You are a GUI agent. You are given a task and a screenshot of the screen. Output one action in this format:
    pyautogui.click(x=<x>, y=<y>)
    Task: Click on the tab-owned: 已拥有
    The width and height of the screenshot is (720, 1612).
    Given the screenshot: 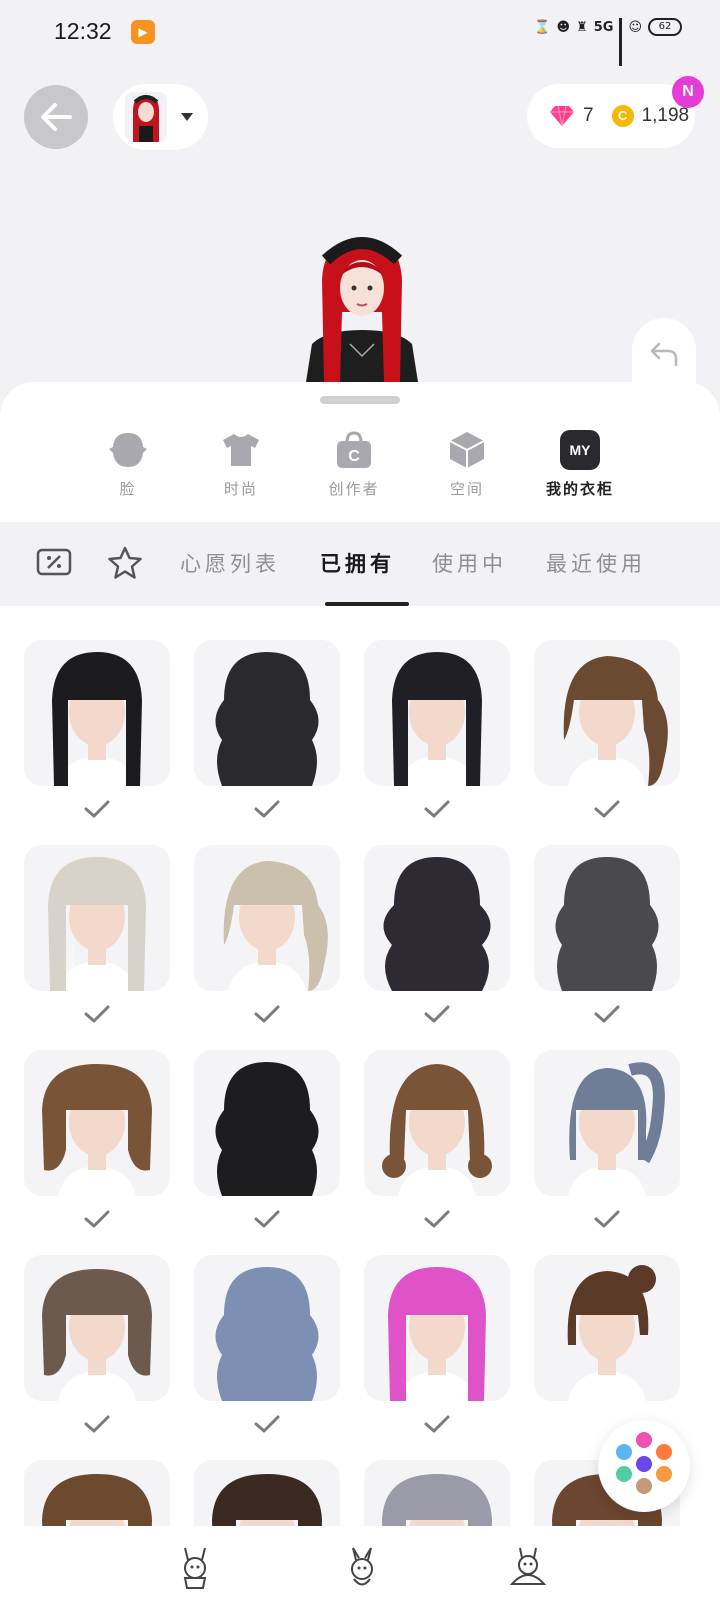 What is the action you would take?
    pyautogui.click(x=357, y=563)
    